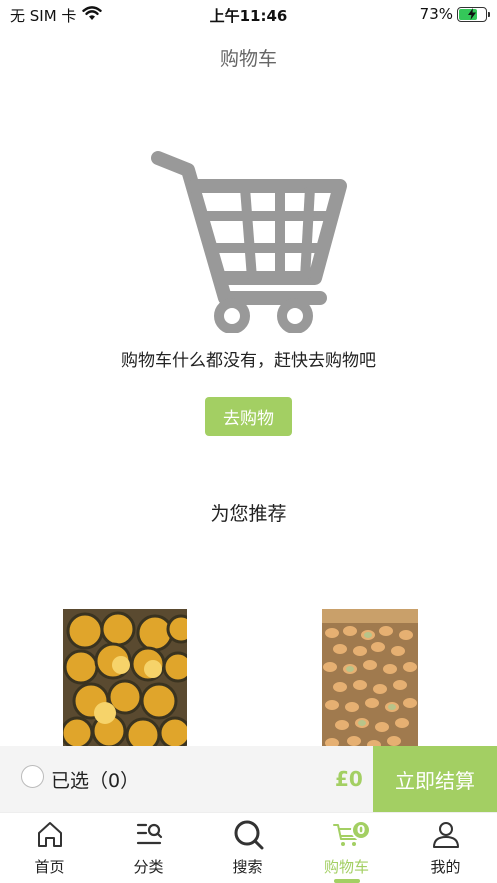  I want to click on product-card-small-fruits, so click(370, 679).